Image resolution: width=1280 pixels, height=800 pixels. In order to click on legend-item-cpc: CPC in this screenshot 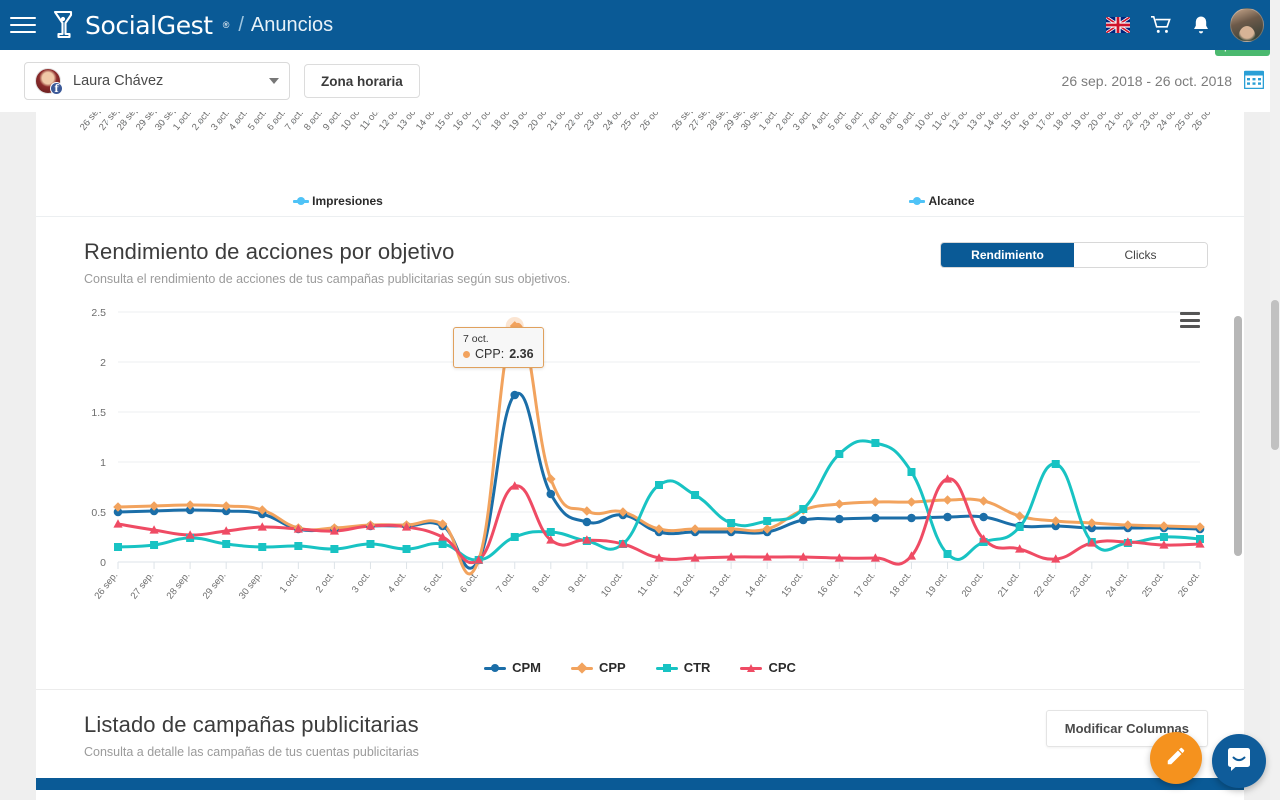, I will do `click(768, 667)`.